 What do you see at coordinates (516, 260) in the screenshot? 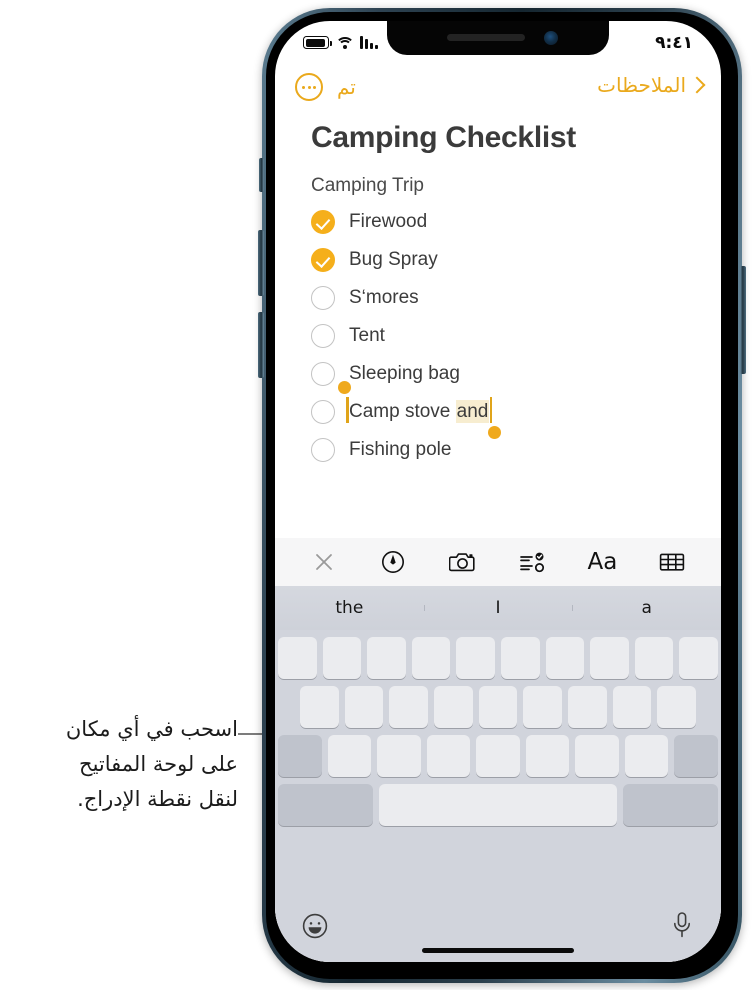
I see `list-item: Bug Spray` at bounding box center [516, 260].